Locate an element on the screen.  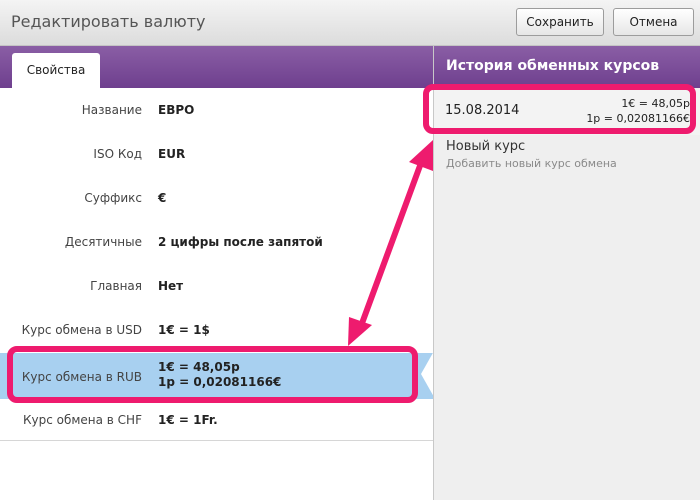
double-arrow-icon is located at coordinates (390, 243).